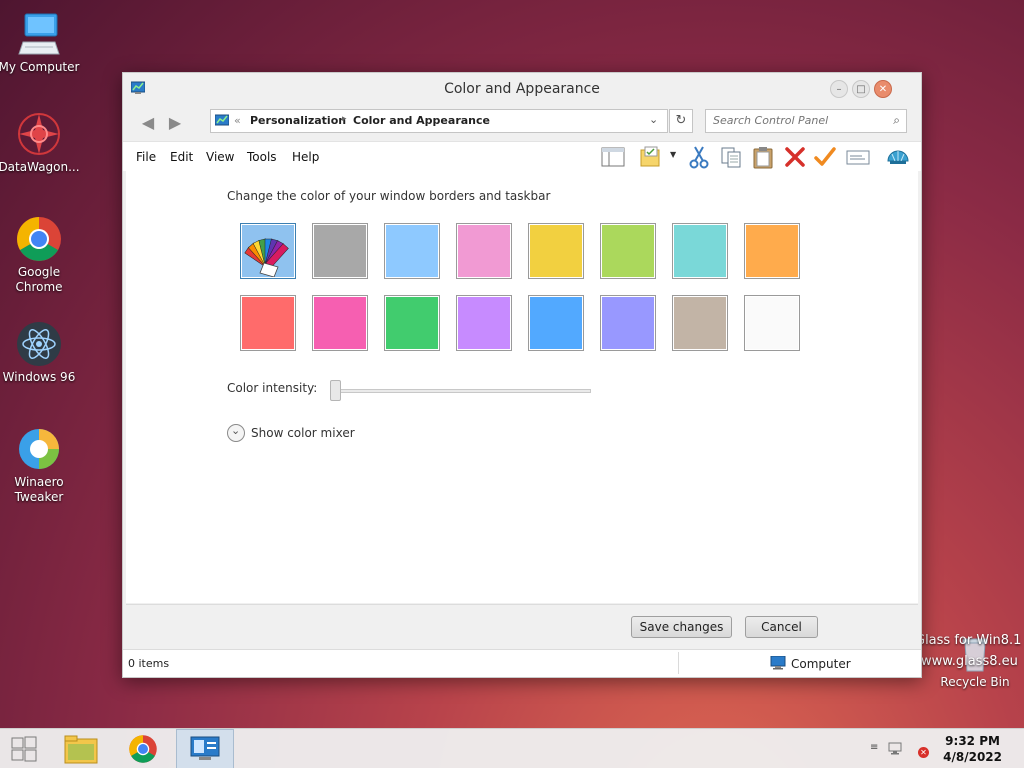  What do you see at coordinates (303, 433) in the screenshot?
I see `show-color-mixer-label: Show color mixer` at bounding box center [303, 433].